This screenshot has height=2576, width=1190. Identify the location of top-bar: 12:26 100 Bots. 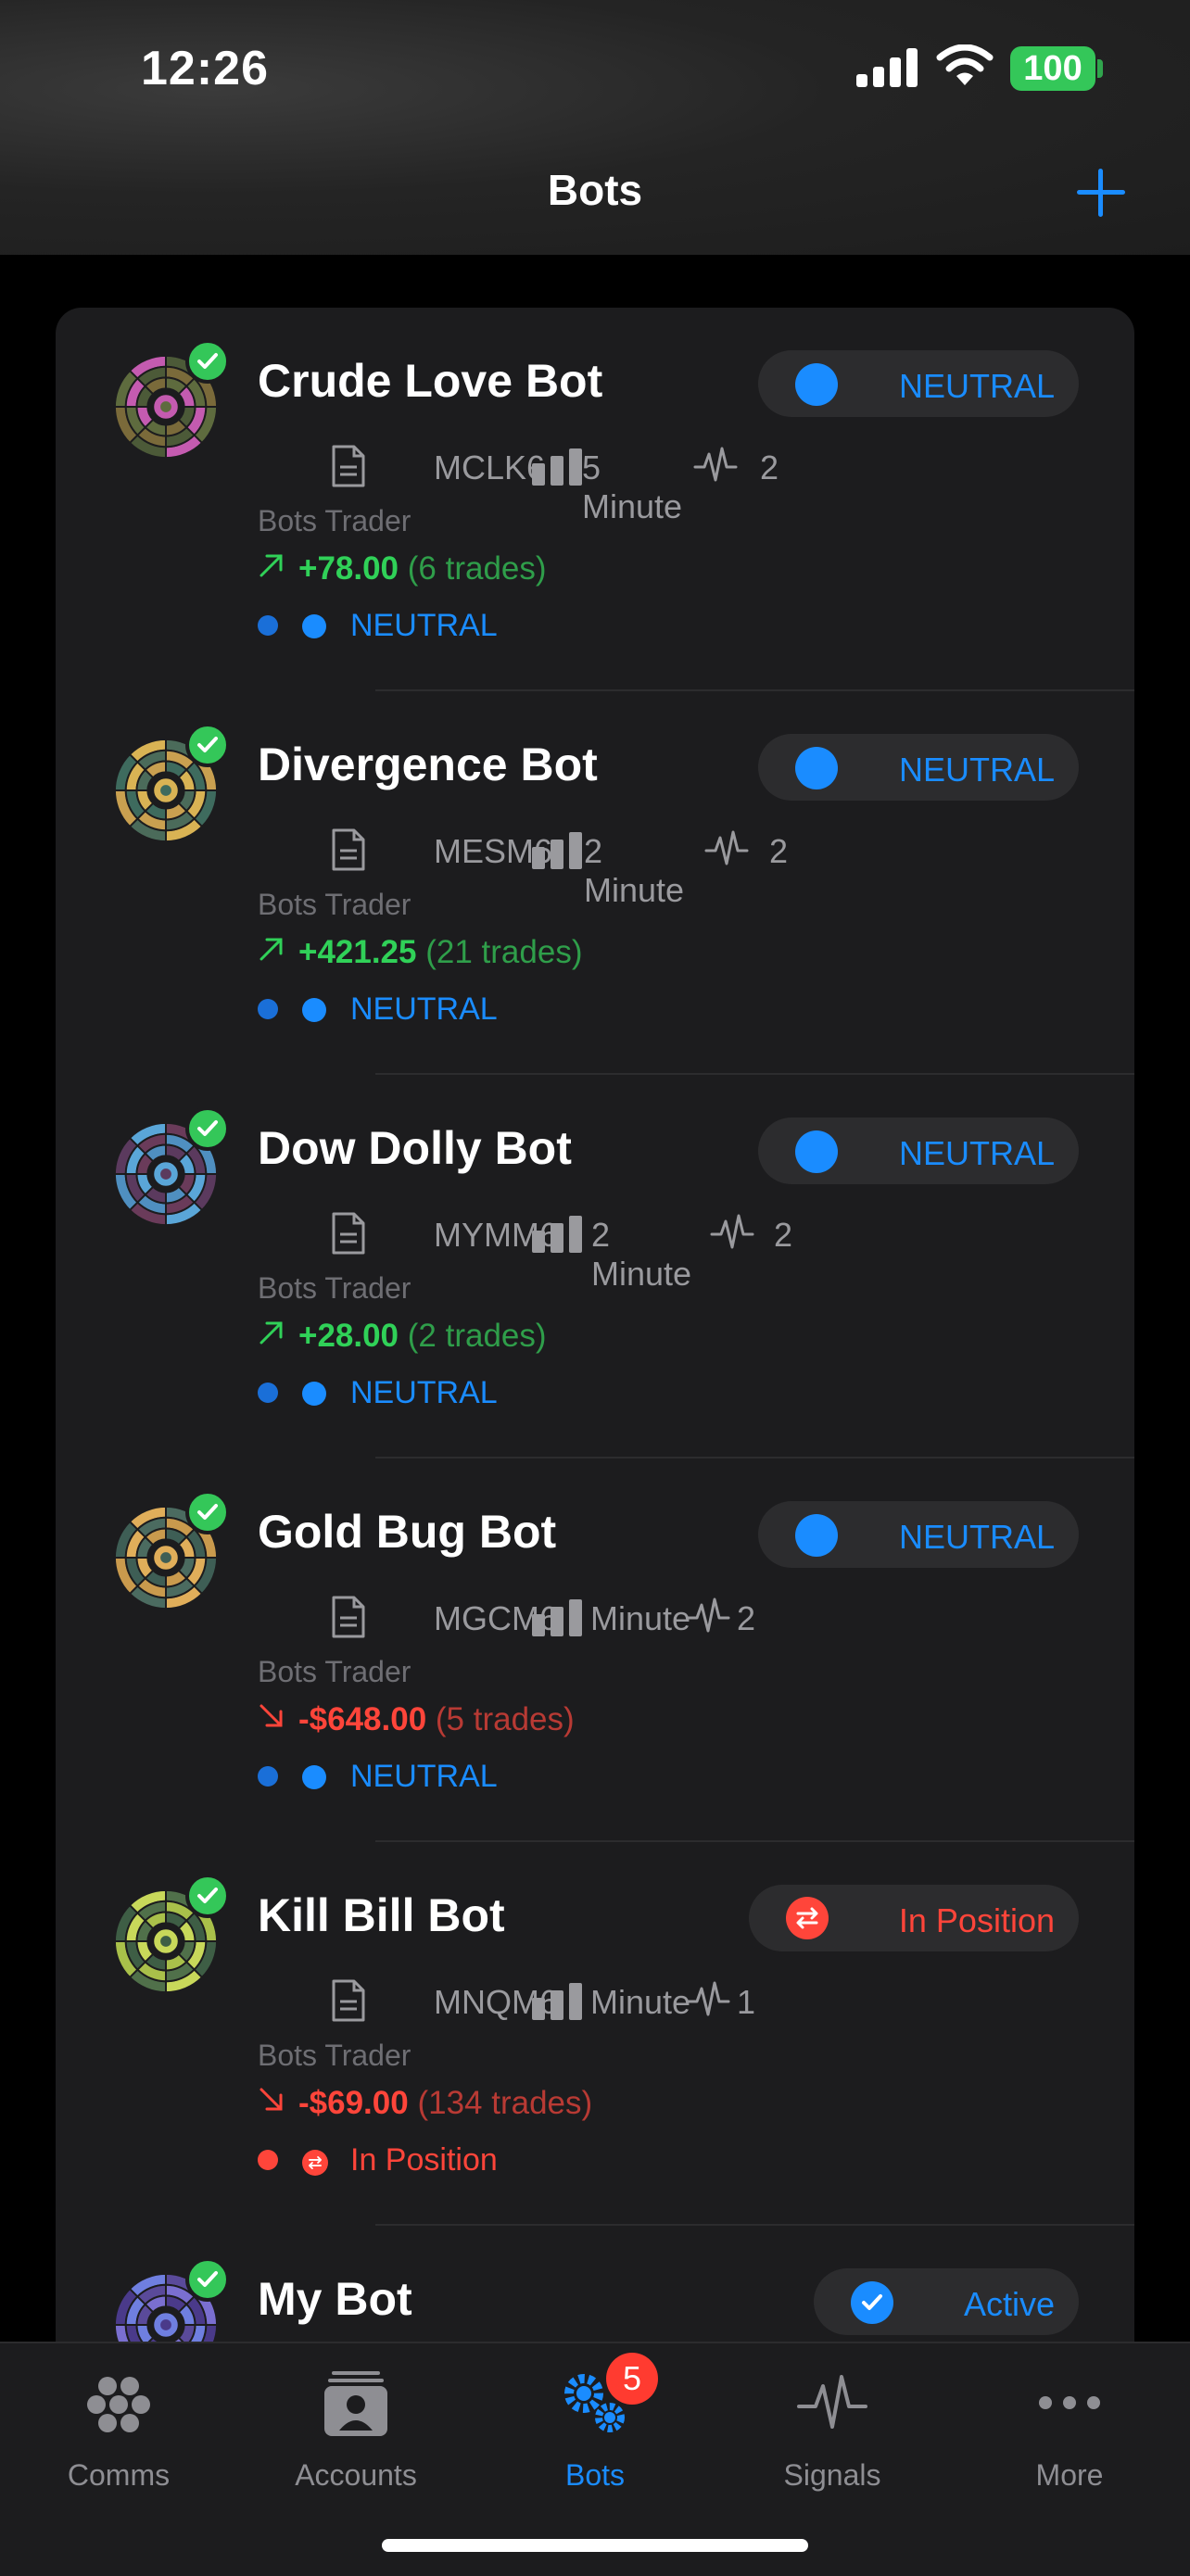
(595, 128).